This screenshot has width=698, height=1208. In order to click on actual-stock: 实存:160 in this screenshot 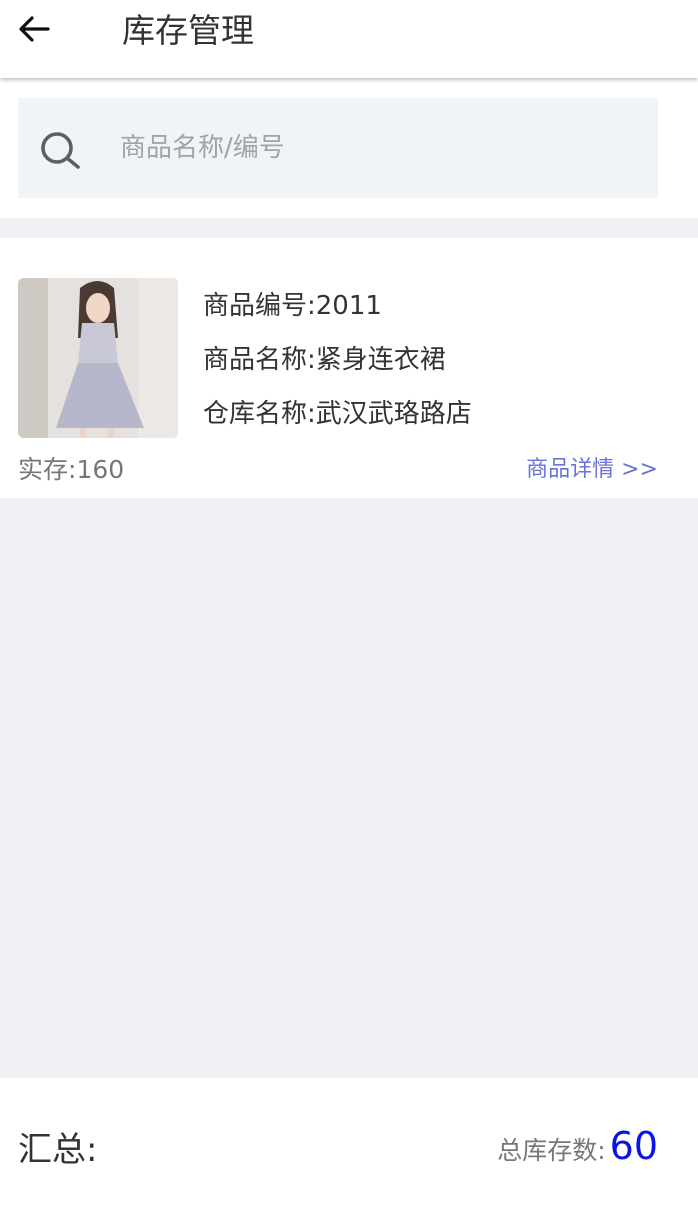, I will do `click(71, 470)`.